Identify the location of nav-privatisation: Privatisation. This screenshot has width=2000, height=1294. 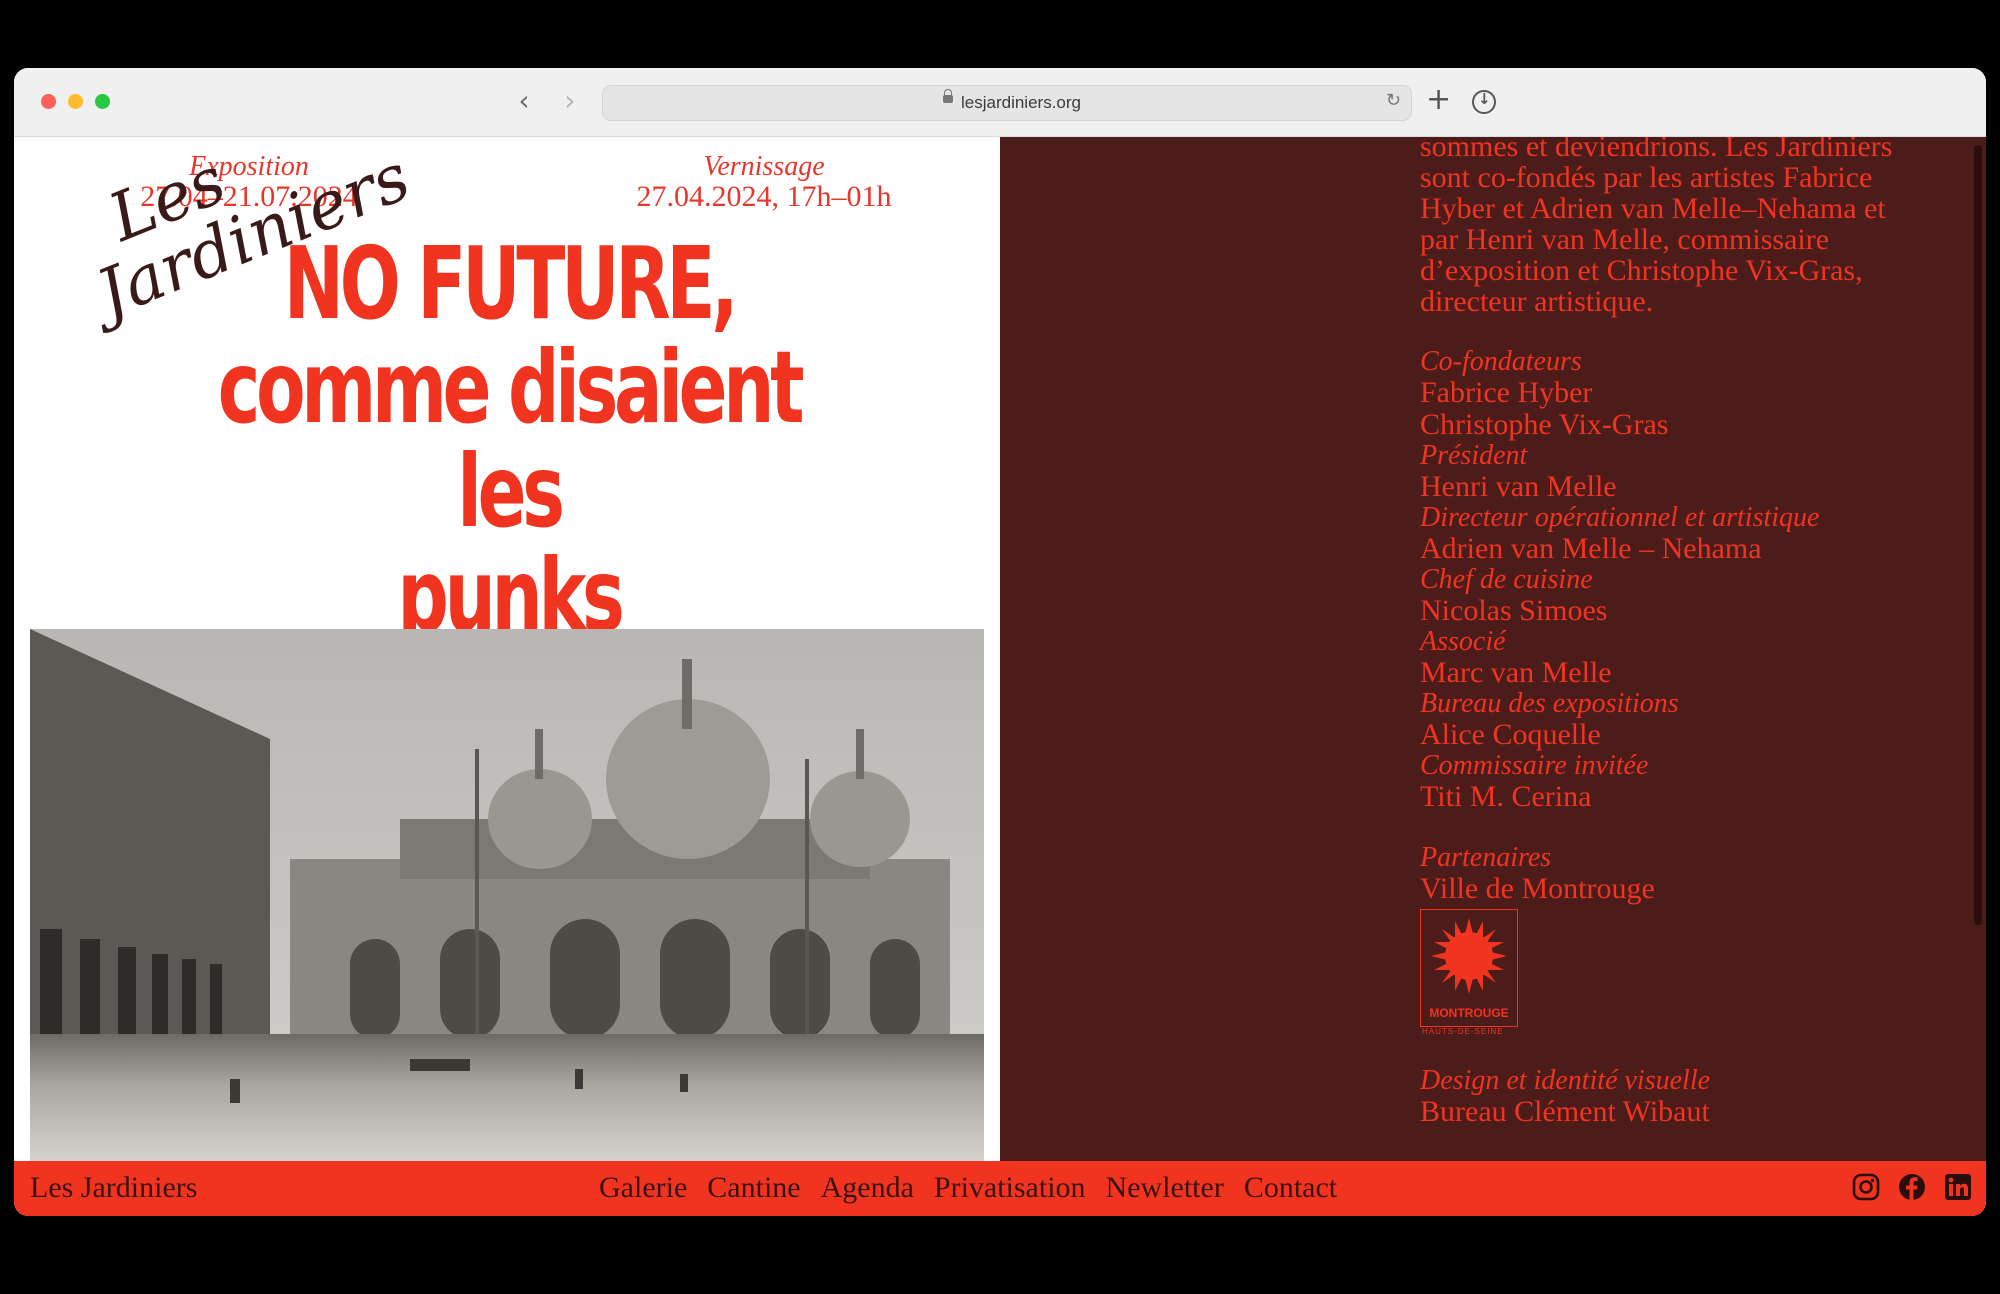
(1010, 1188).